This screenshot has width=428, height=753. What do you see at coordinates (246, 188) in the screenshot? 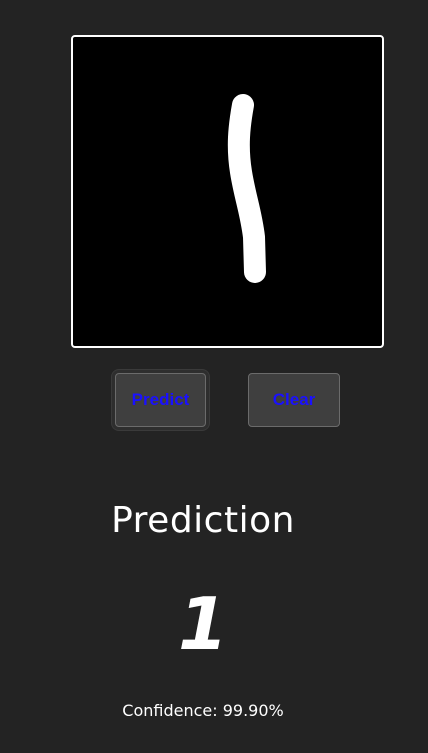
I see `drawn-digit-stroke` at bounding box center [246, 188].